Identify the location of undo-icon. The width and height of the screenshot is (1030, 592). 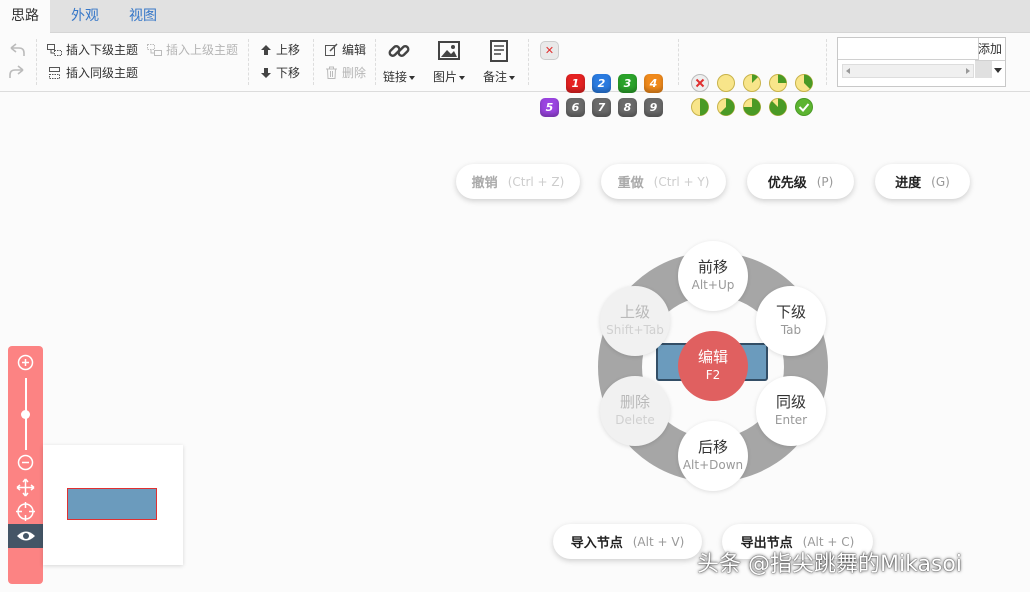
(17, 50).